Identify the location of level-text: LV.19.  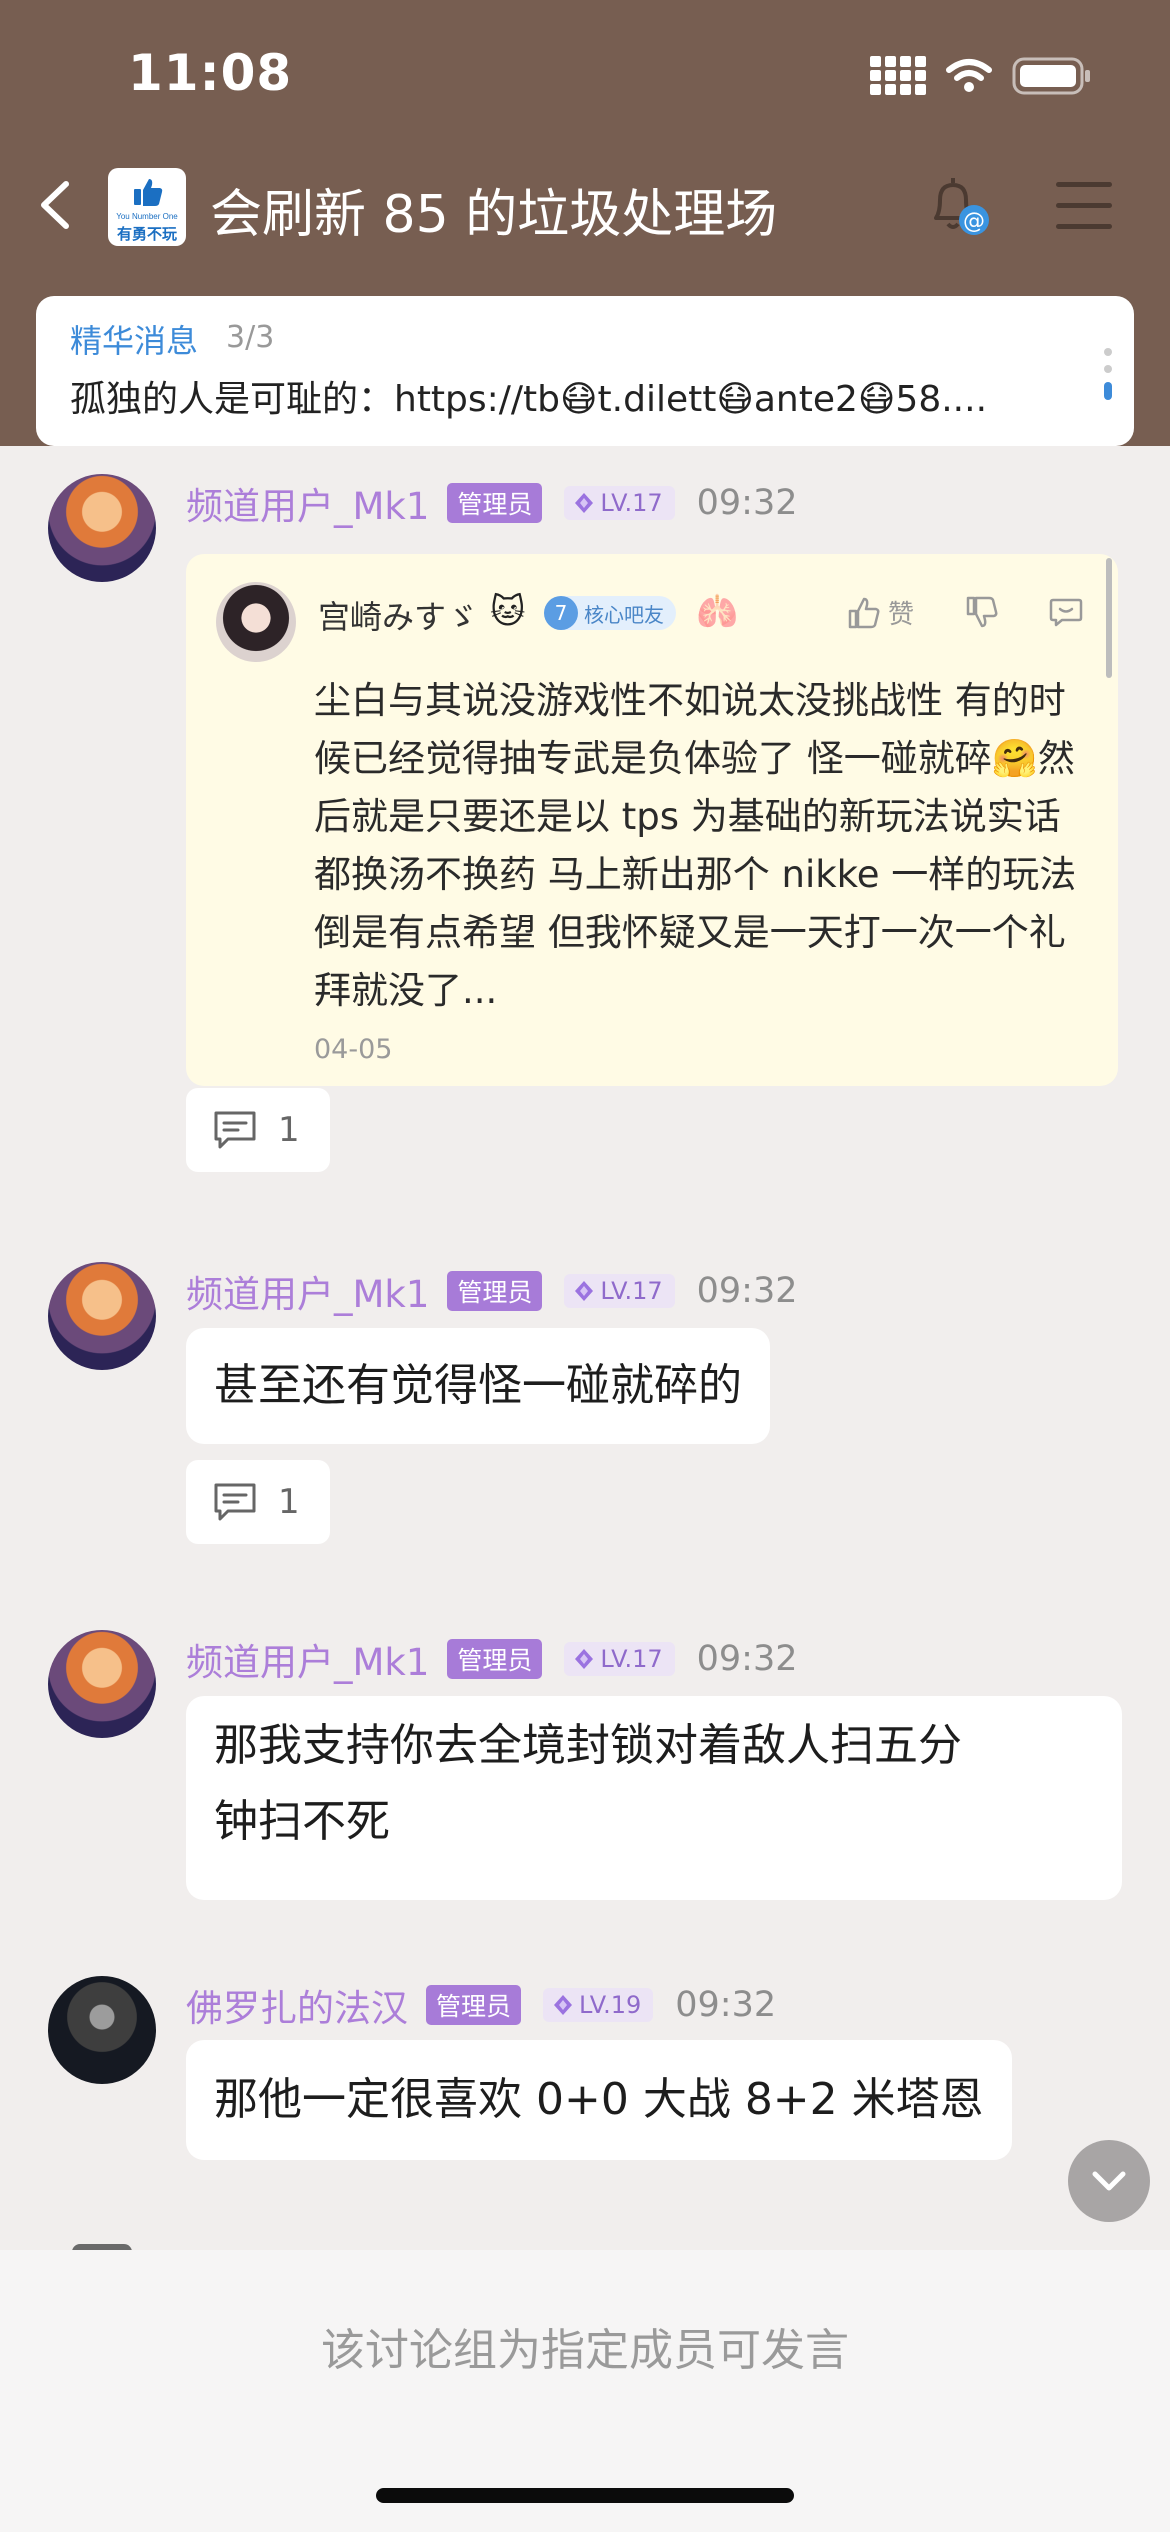
(610, 2005).